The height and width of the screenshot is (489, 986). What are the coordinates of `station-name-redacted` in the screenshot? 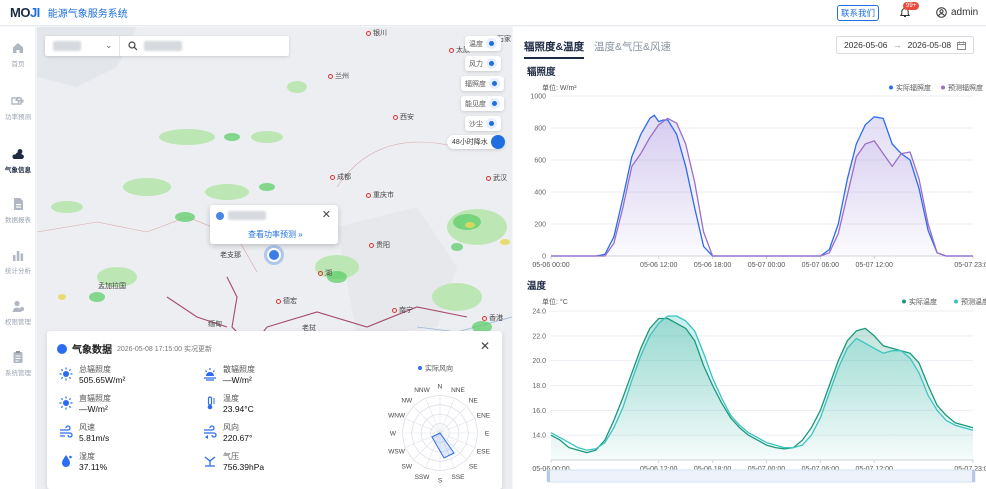 It's located at (247, 215).